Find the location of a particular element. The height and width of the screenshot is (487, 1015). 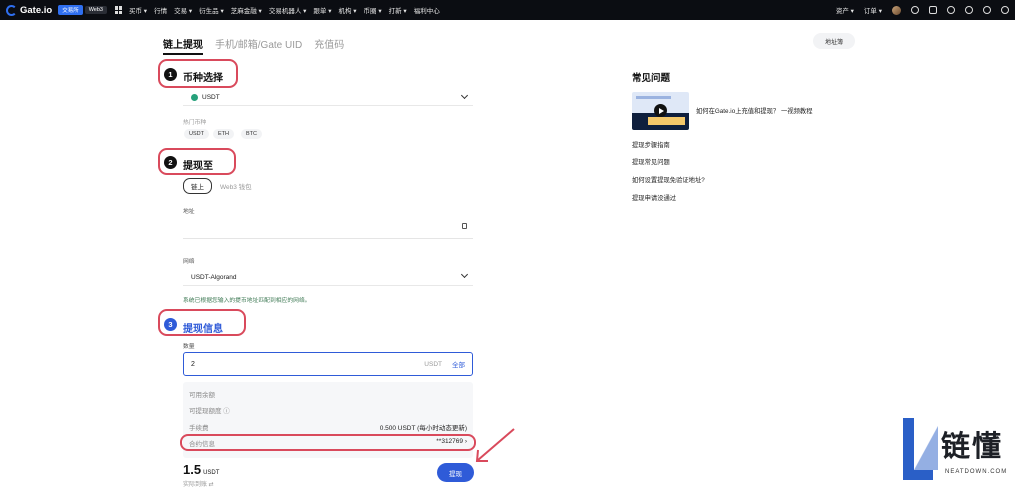

network-select-value: USDT-Algorand is located at coordinates (214, 277).